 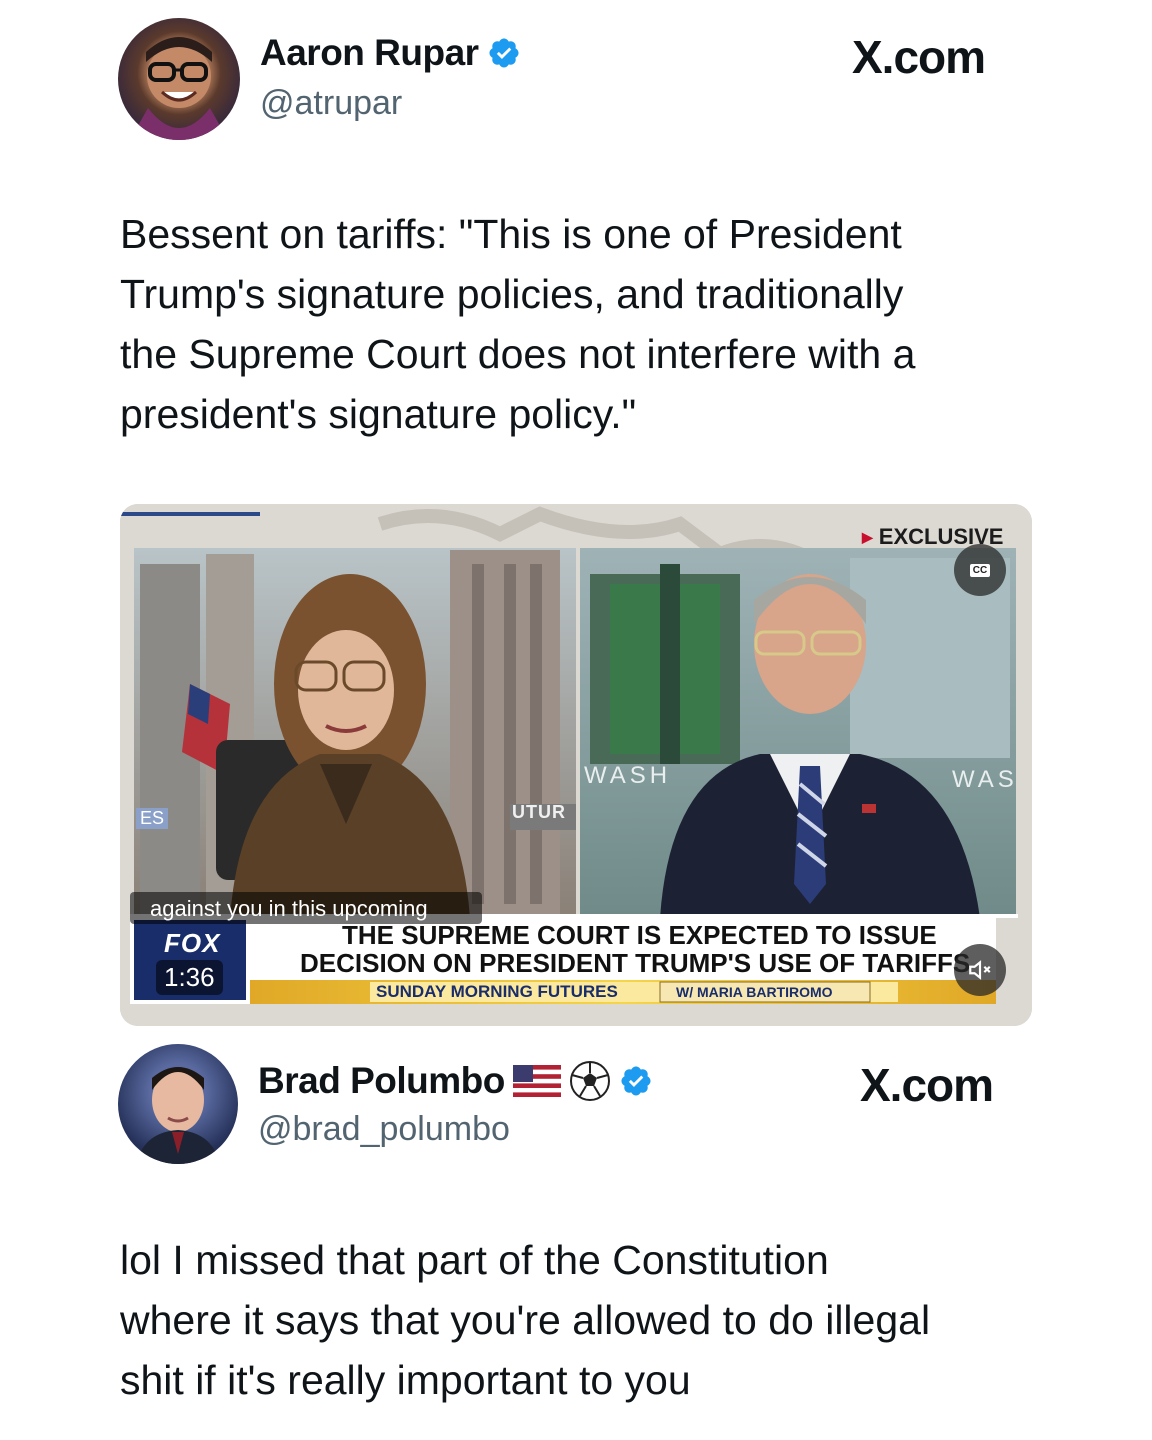 I want to click on headline-line-1: THE SUPREME COURT IS EXPECTED TO ISSUE, so click(x=639, y=935).